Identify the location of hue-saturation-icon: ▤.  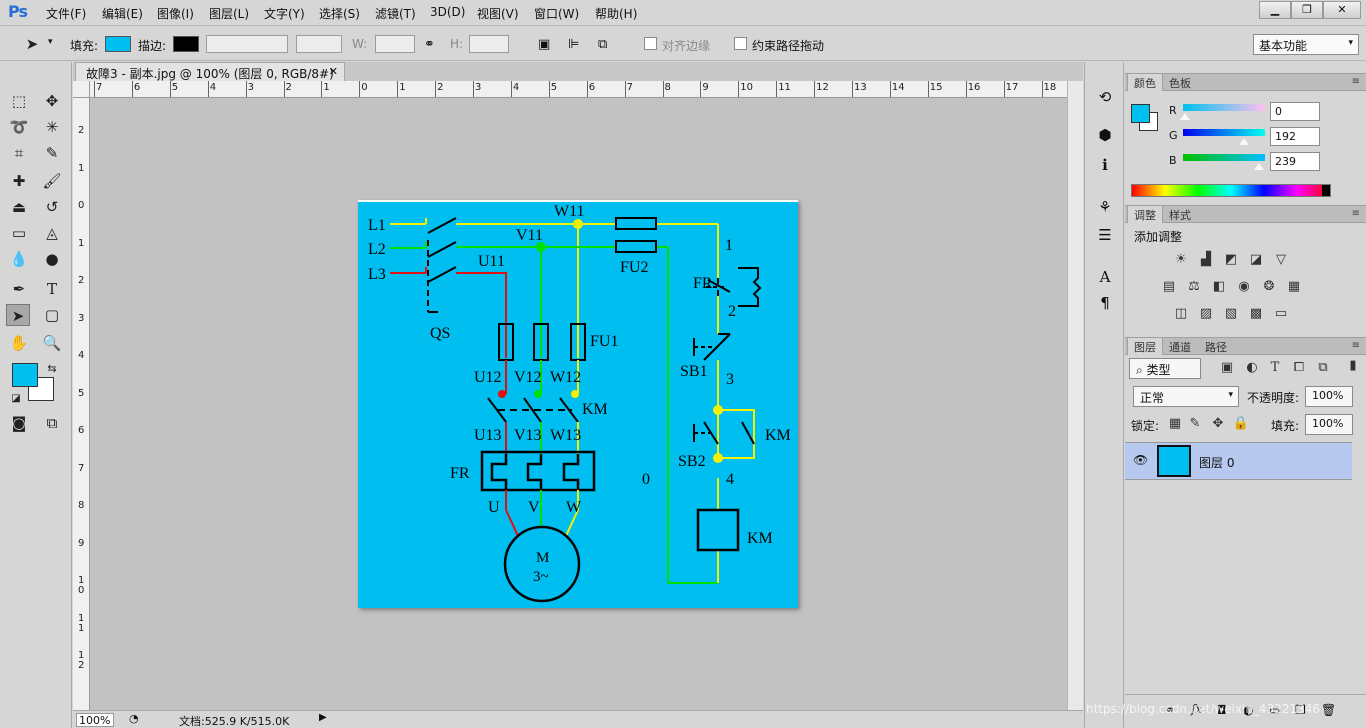
(1169, 288).